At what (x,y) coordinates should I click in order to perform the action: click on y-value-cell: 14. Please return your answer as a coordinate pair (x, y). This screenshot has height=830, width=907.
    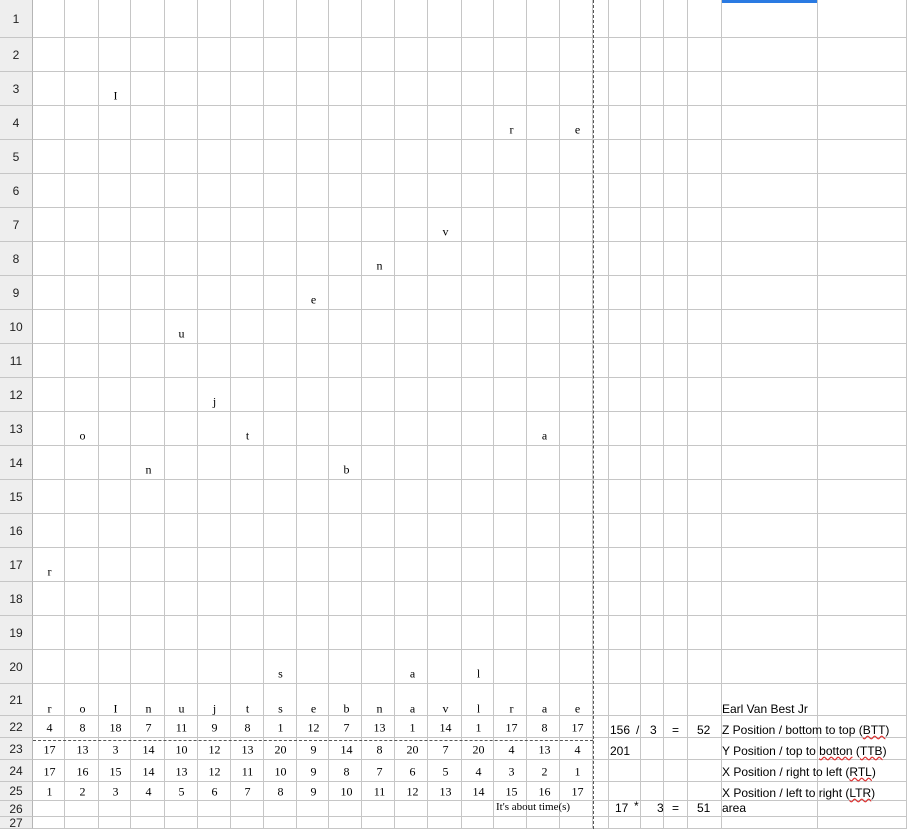
    Looking at the image, I should click on (347, 750).